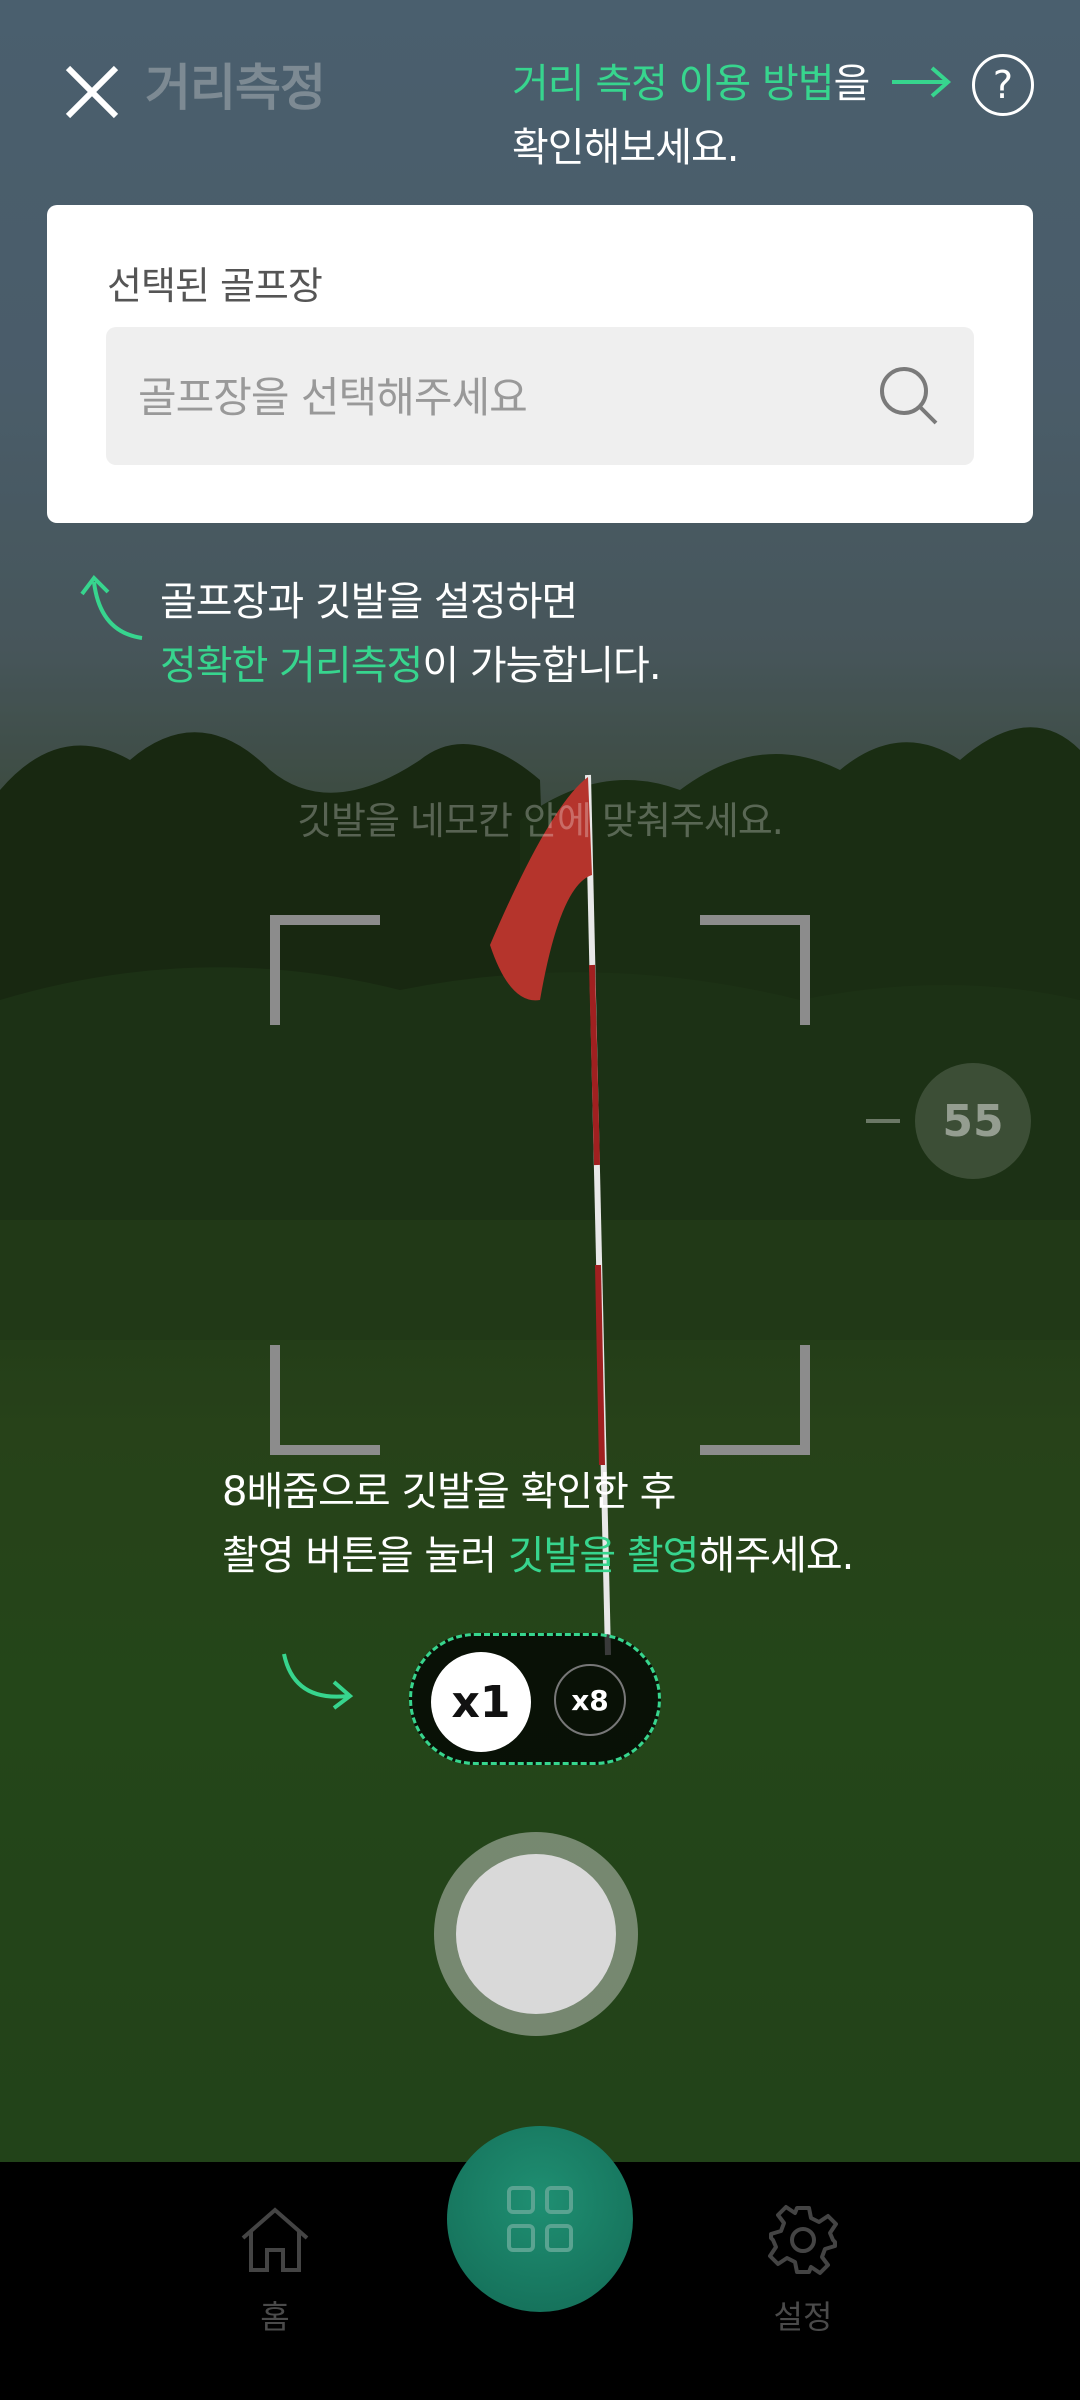 Image resolution: width=1080 pixels, height=2400 pixels. I want to click on help-icon: ?, so click(1003, 85).